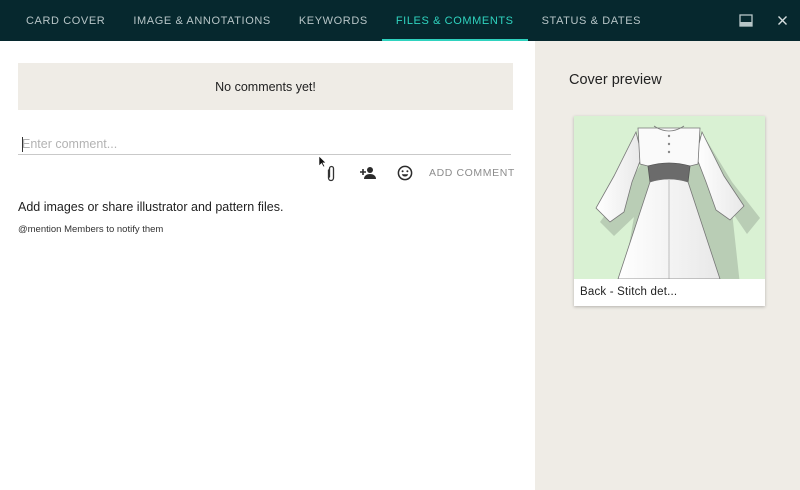 This screenshot has width=800, height=490. I want to click on close-icon, so click(782, 20).